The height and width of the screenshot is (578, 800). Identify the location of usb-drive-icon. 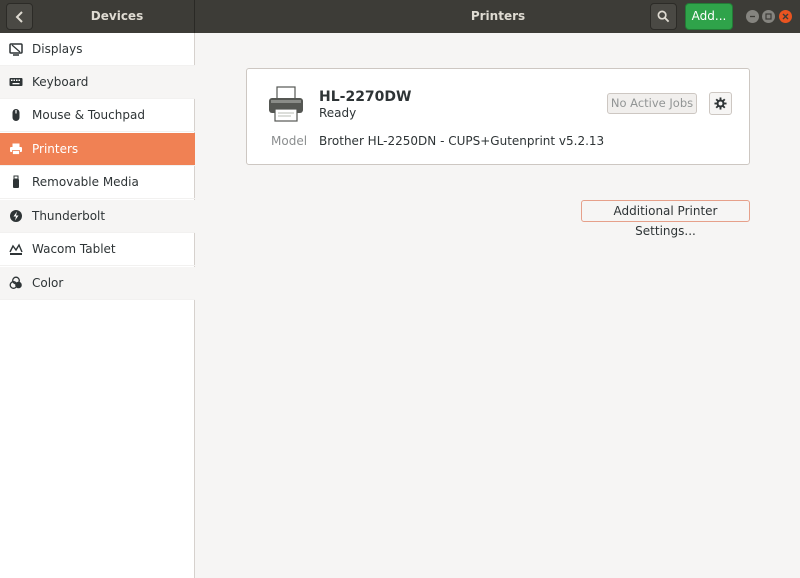
(16, 182).